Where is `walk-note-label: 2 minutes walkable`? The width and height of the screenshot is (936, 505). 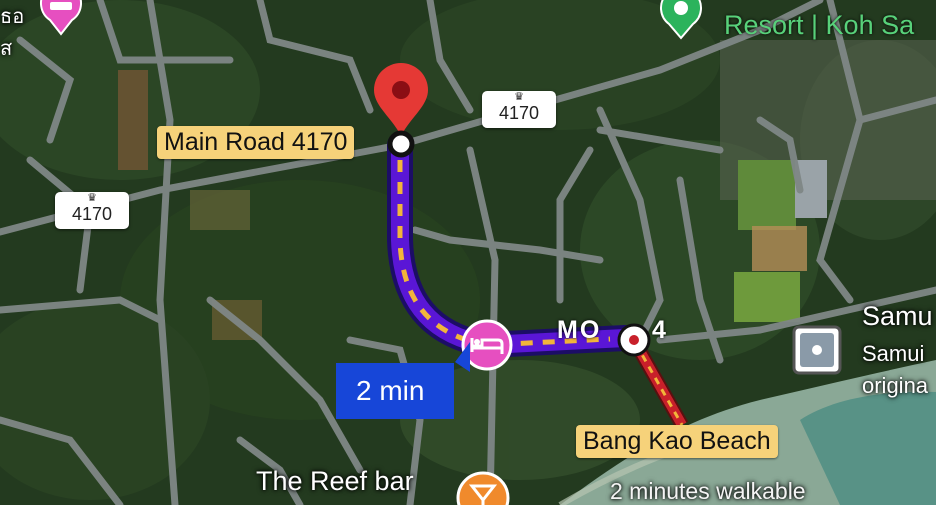 walk-note-label: 2 minutes walkable is located at coordinates (708, 491).